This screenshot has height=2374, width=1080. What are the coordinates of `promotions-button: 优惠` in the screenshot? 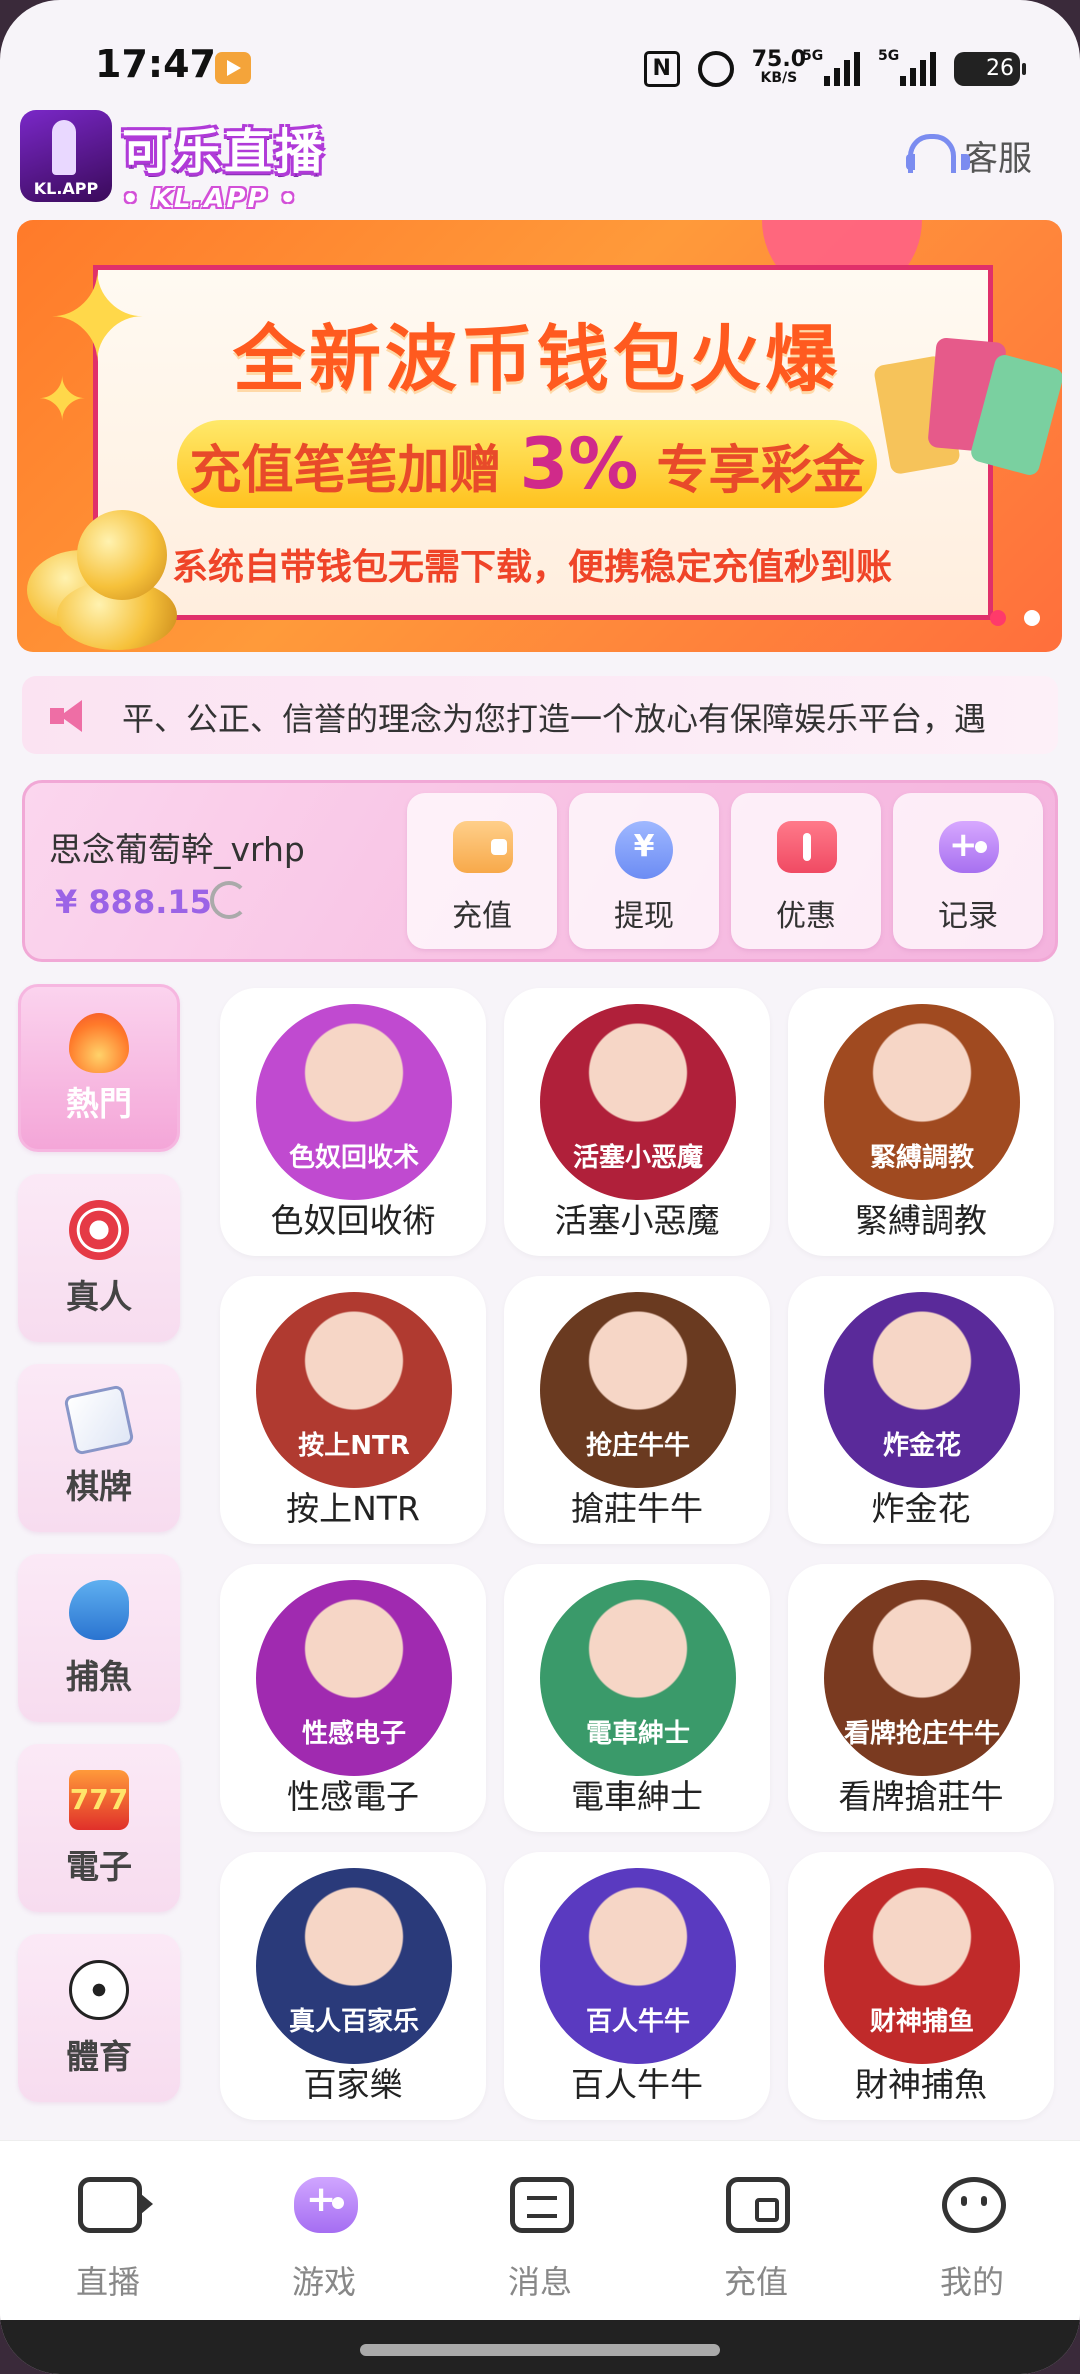 It's located at (806, 871).